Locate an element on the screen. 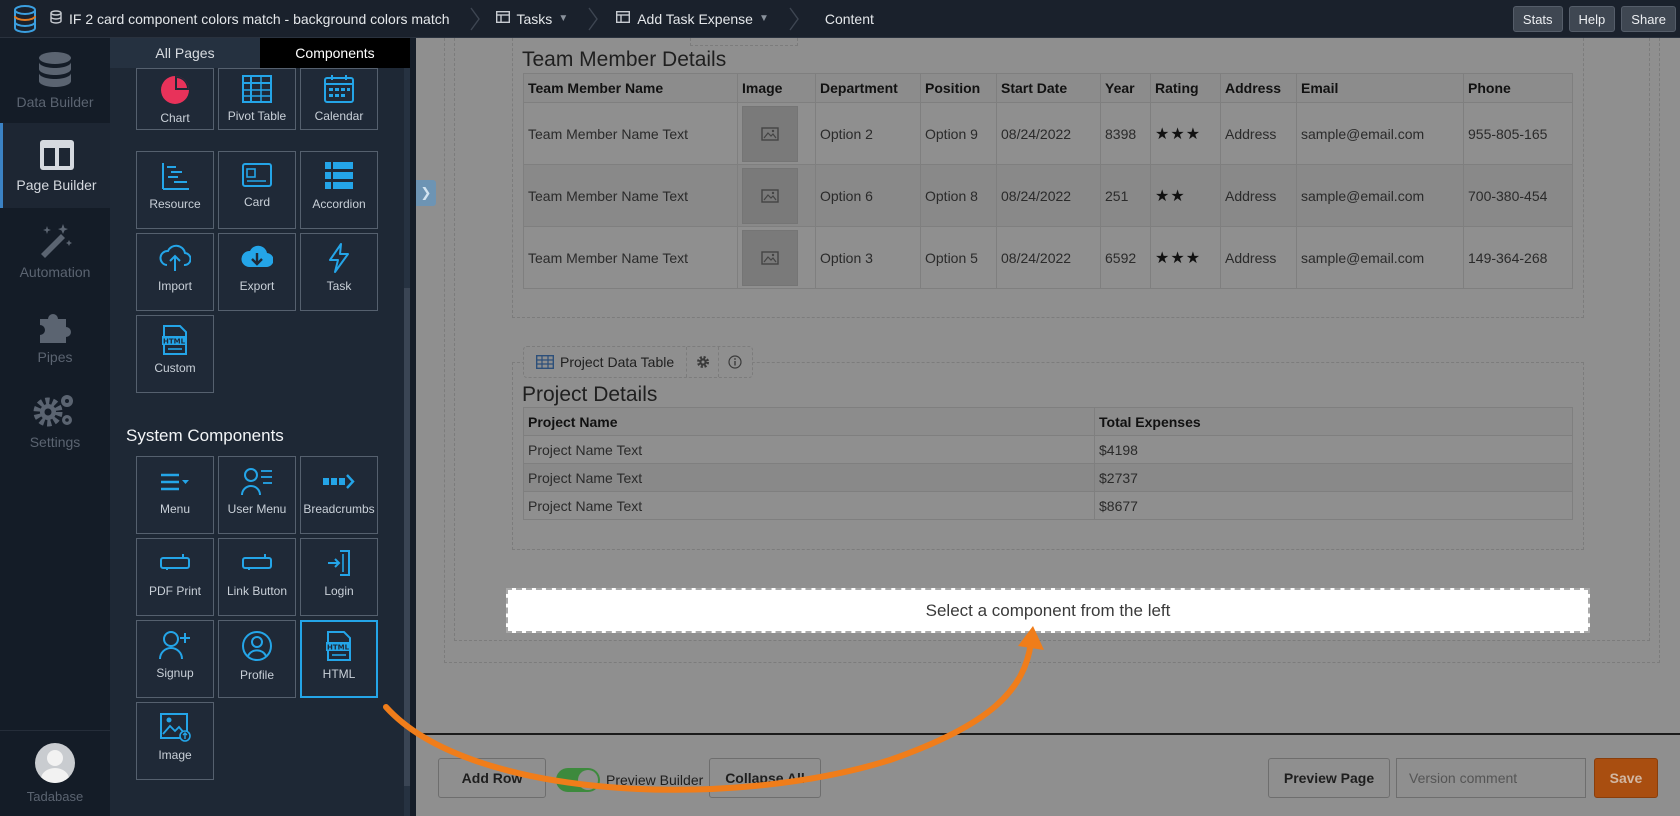  add-row-button: Add Row is located at coordinates (492, 778).